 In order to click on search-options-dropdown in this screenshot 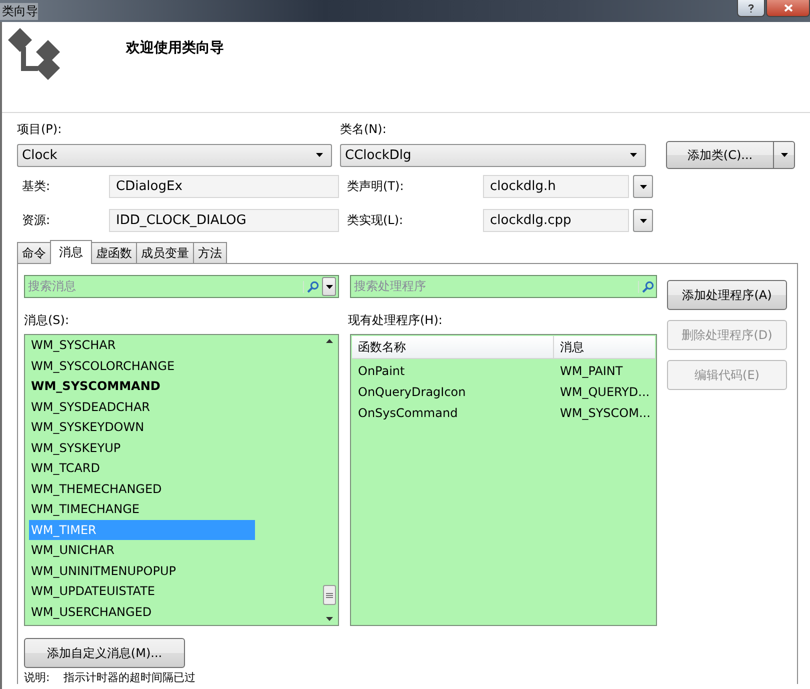, I will do `click(329, 286)`.